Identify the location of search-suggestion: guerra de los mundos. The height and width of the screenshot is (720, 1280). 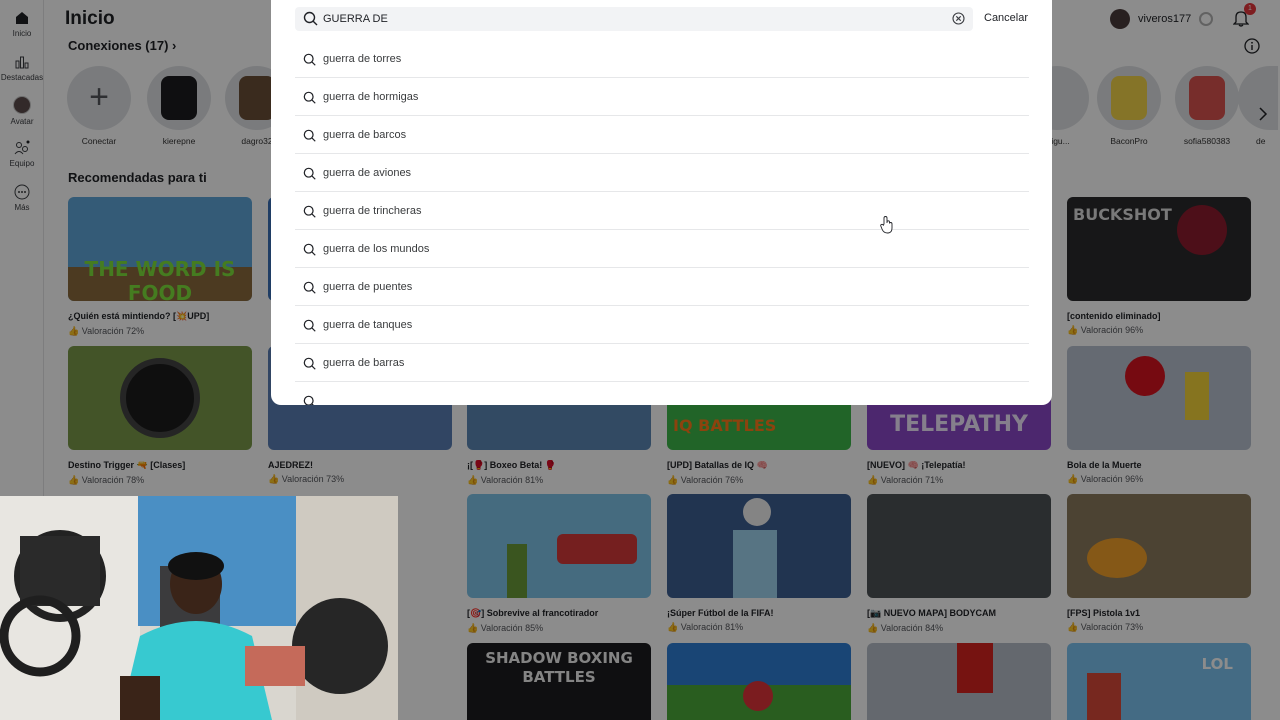
(662, 249).